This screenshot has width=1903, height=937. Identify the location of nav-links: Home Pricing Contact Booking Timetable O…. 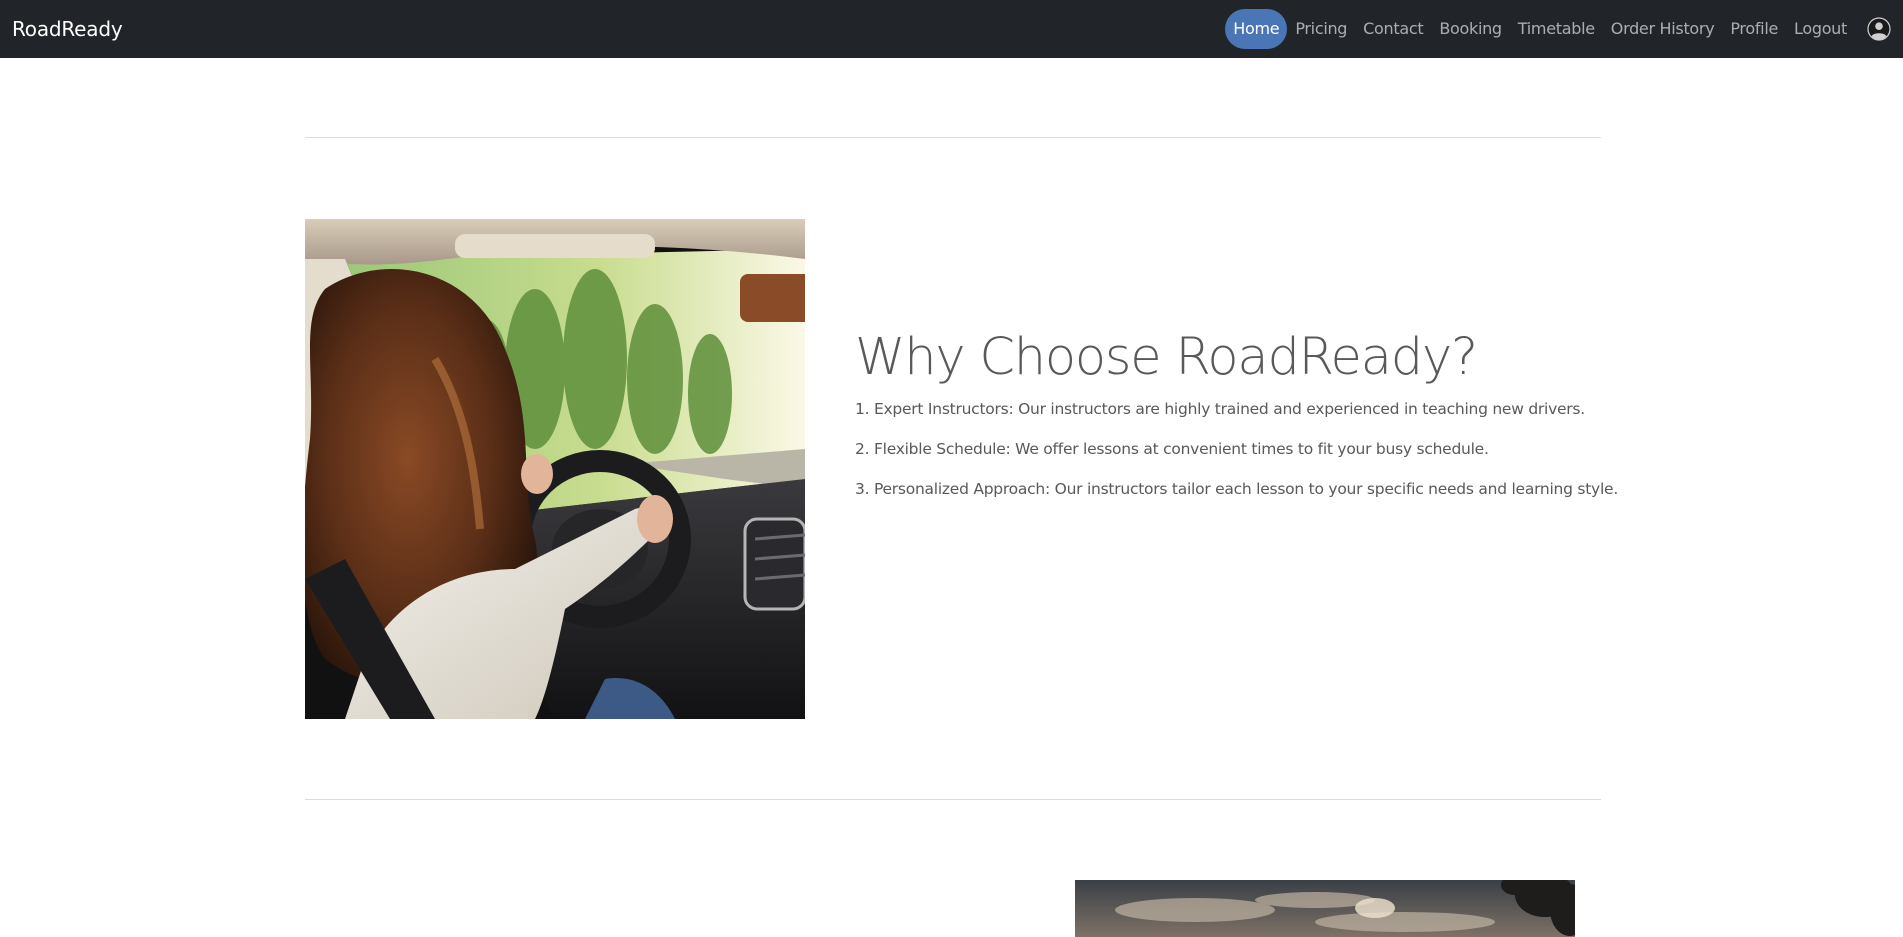
(1558, 29).